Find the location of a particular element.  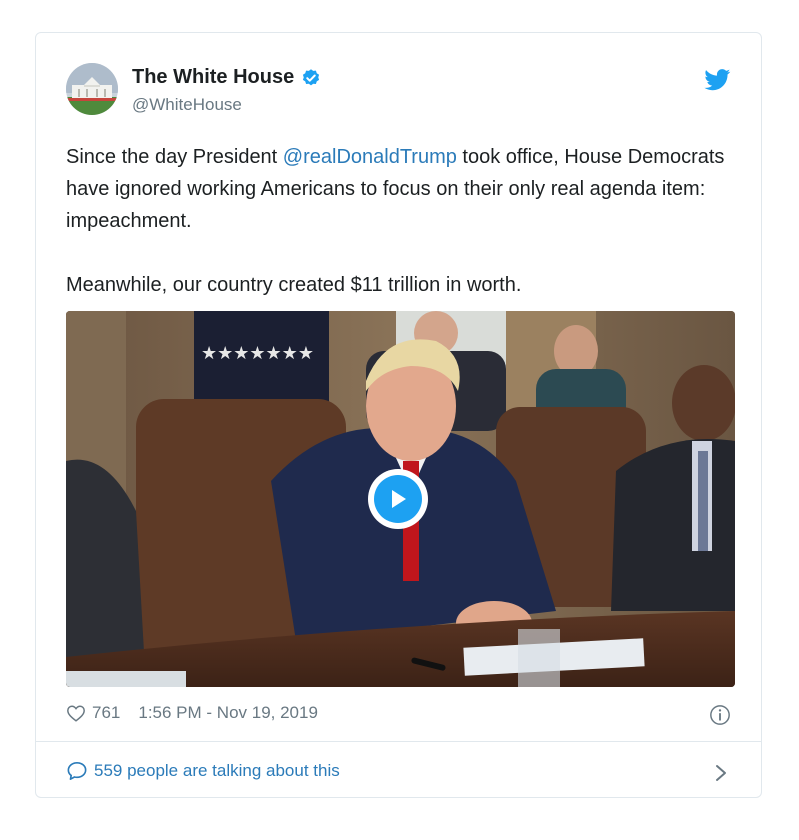

play-button is located at coordinates (398, 499).